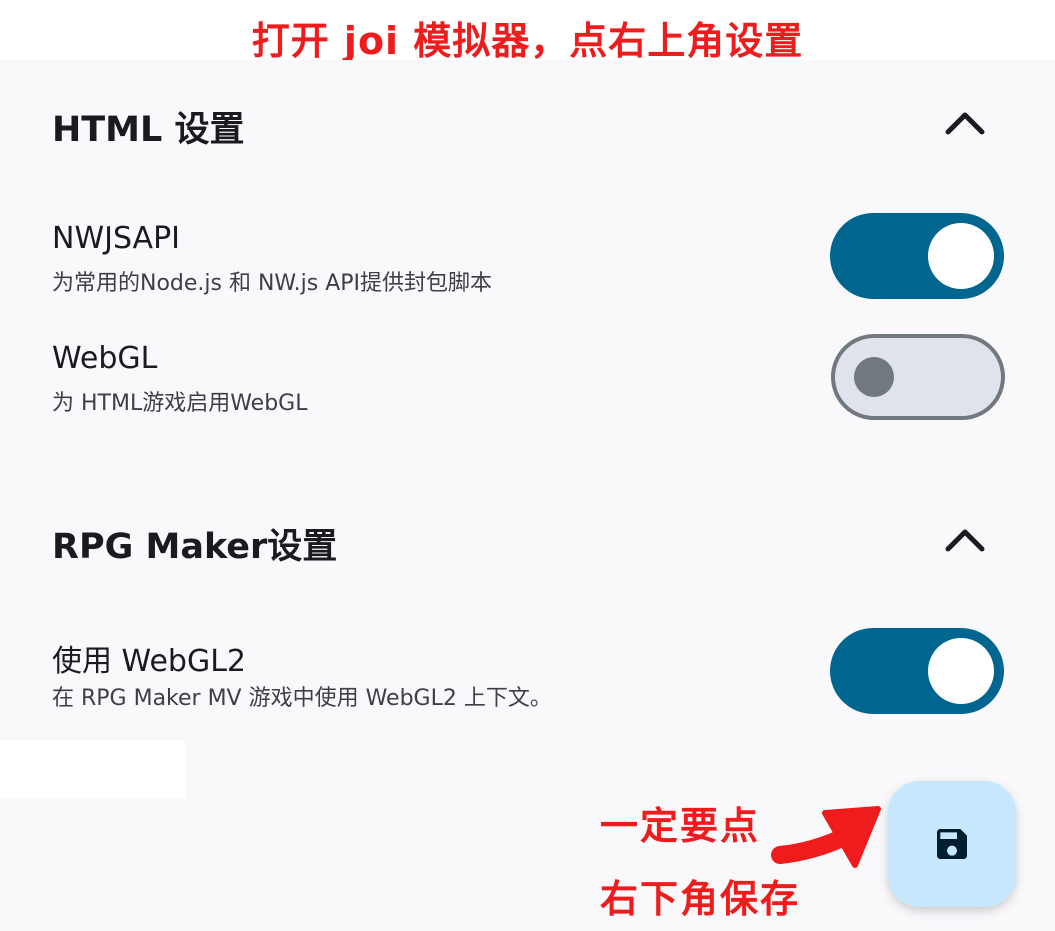 The width and height of the screenshot is (1055, 931). Describe the element at coordinates (302, 698) in the screenshot. I see `webgl2-subtitle: 在 RPG Maker MV 游戏中使用 WebGL2 上下文。` at that location.